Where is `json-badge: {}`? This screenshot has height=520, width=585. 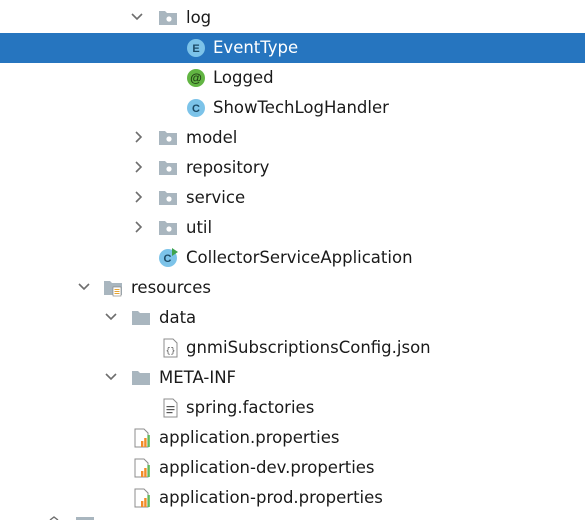 json-badge: {} is located at coordinates (171, 351).